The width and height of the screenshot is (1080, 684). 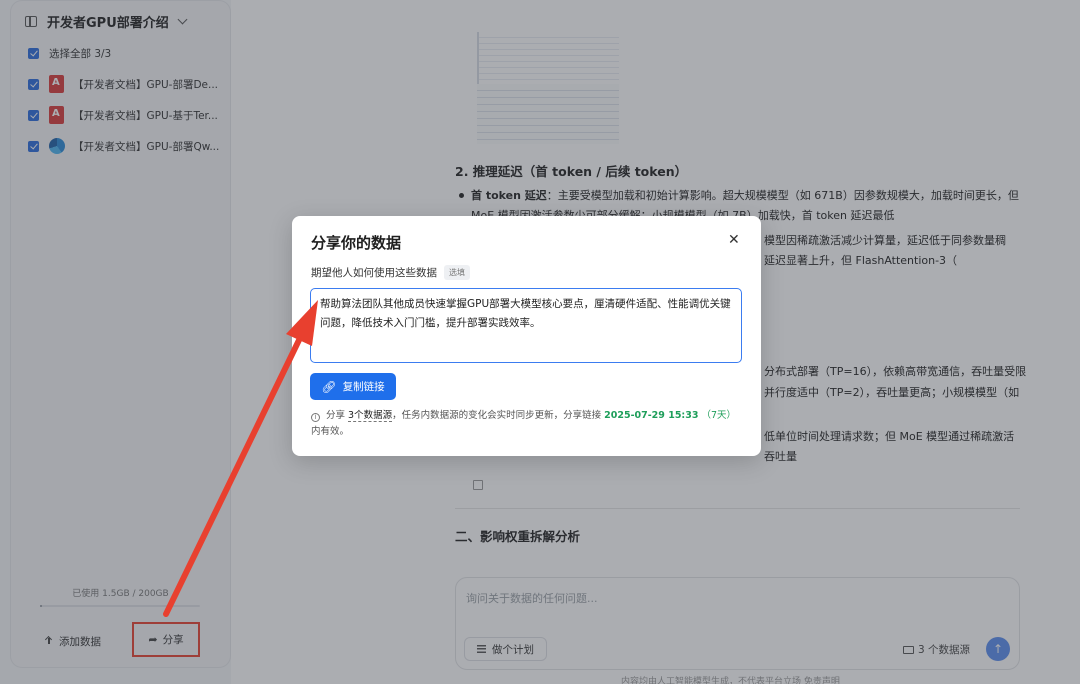 What do you see at coordinates (734, 240) in the screenshot?
I see `close-icon: ✕` at bounding box center [734, 240].